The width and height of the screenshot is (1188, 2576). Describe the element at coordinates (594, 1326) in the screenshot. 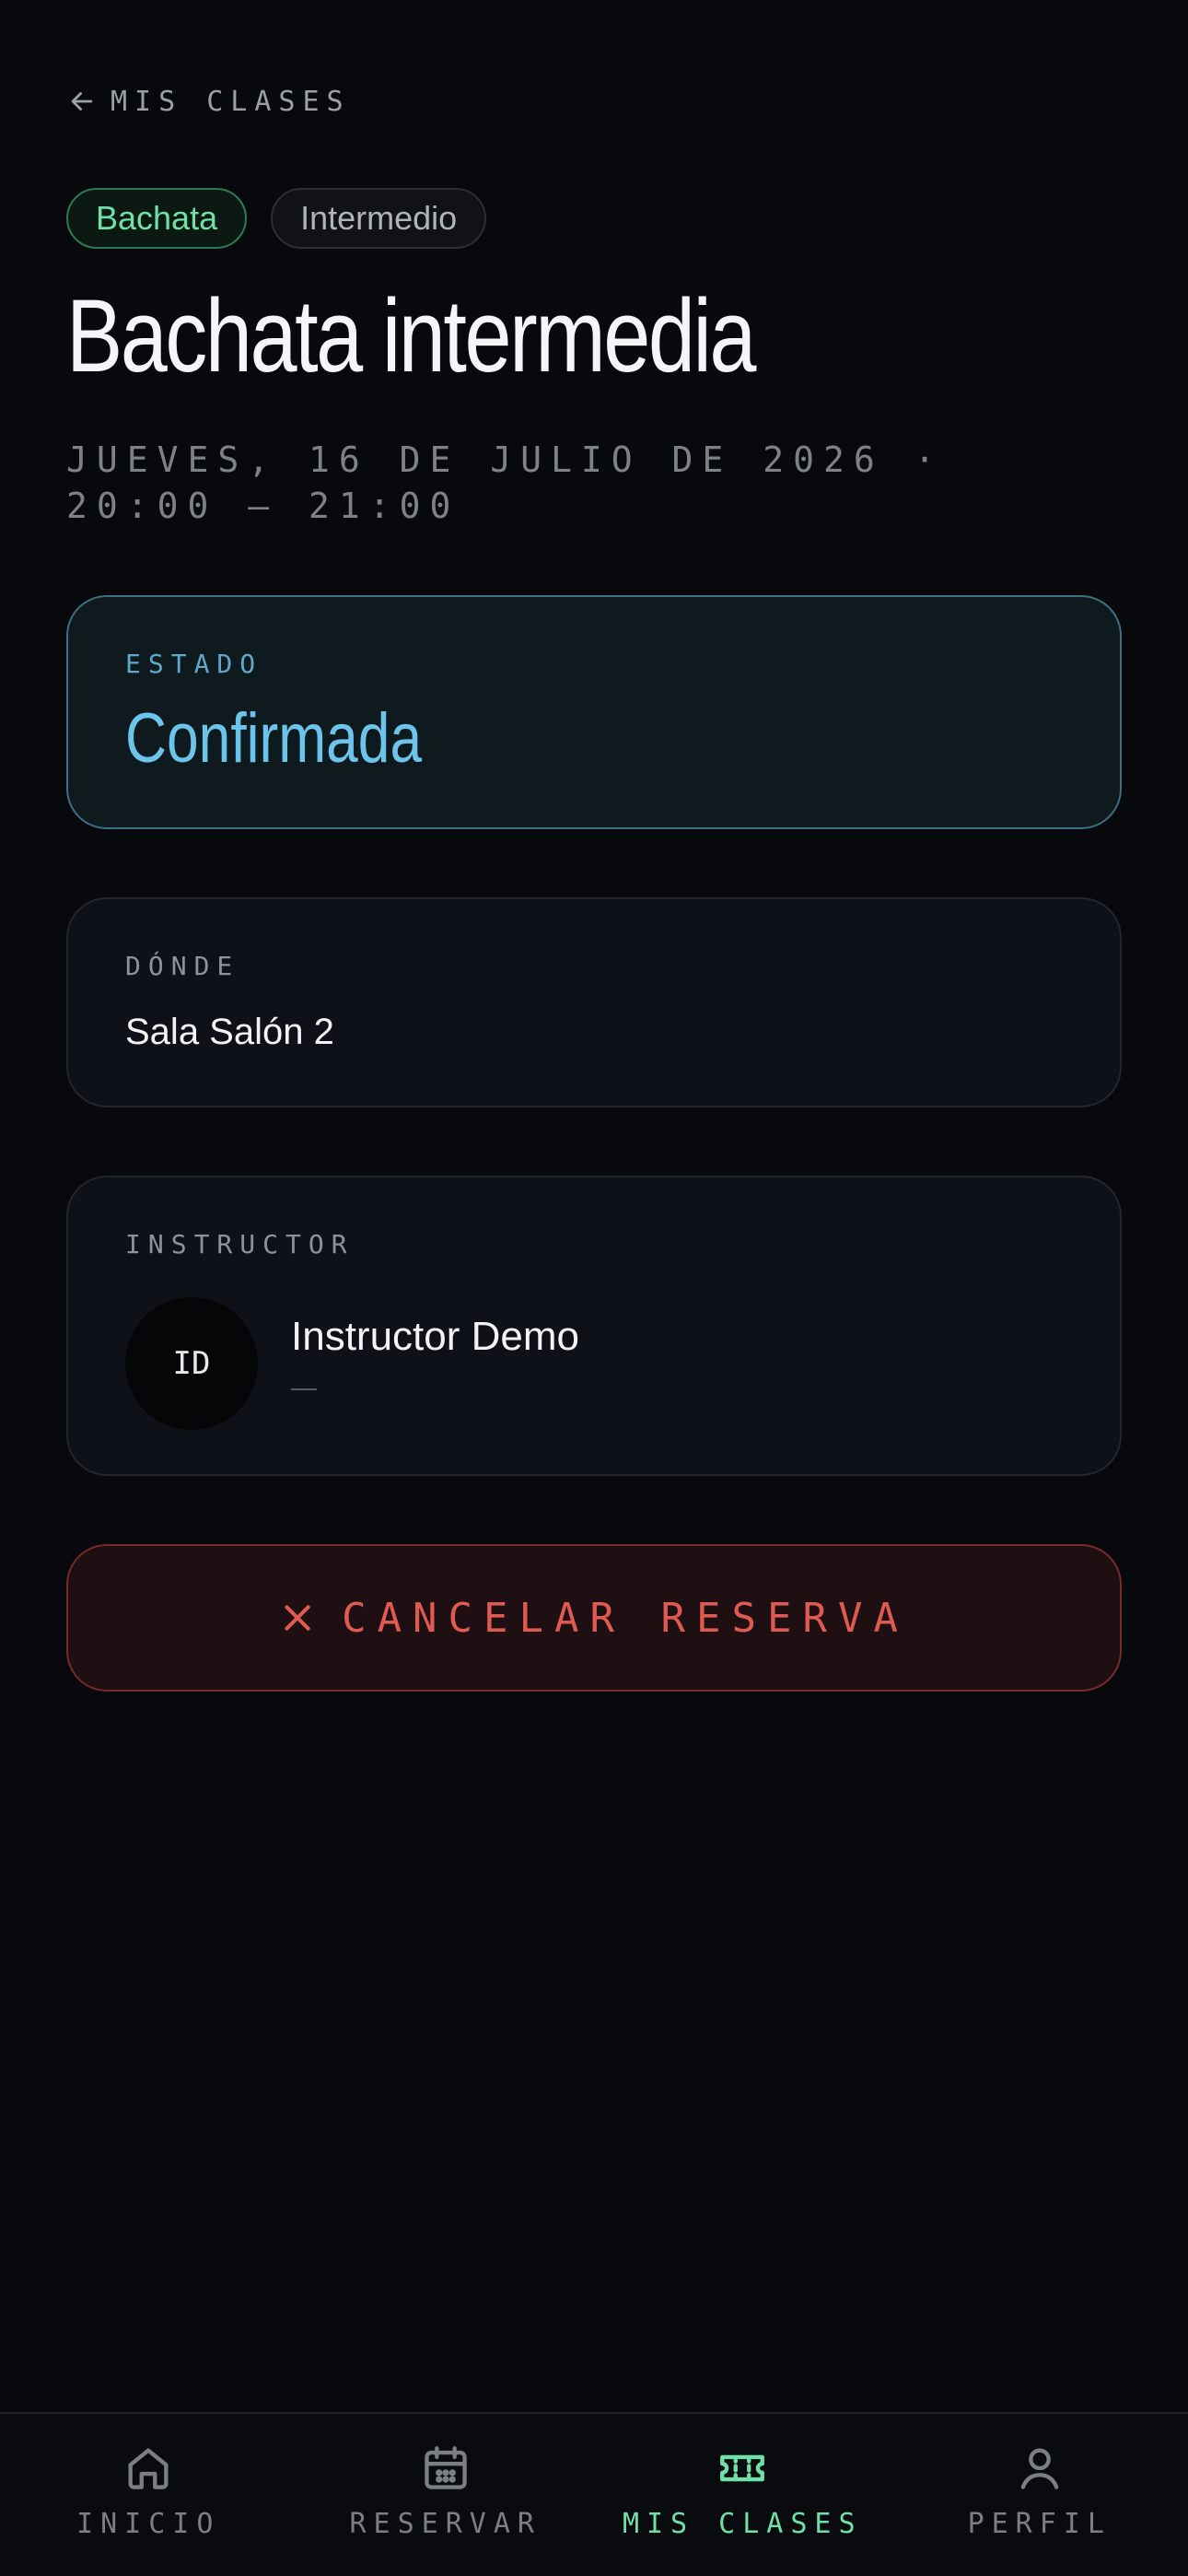

I see `instructor-card: INSTRUCTOR ID Instructor Demo —` at that location.